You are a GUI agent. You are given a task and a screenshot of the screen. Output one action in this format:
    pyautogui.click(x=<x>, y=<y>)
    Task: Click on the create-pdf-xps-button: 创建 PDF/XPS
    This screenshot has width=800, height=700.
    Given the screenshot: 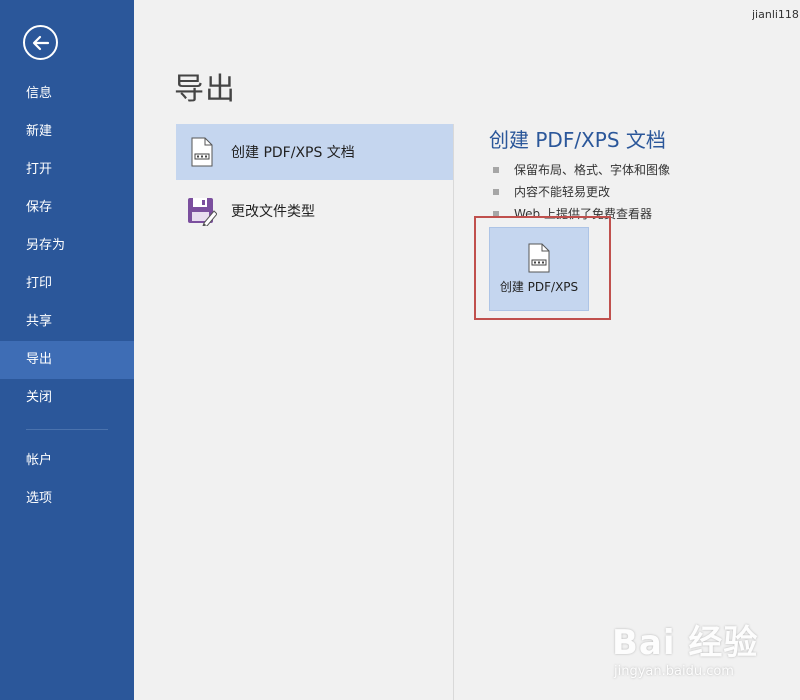 What is the action you would take?
    pyautogui.click(x=539, y=269)
    